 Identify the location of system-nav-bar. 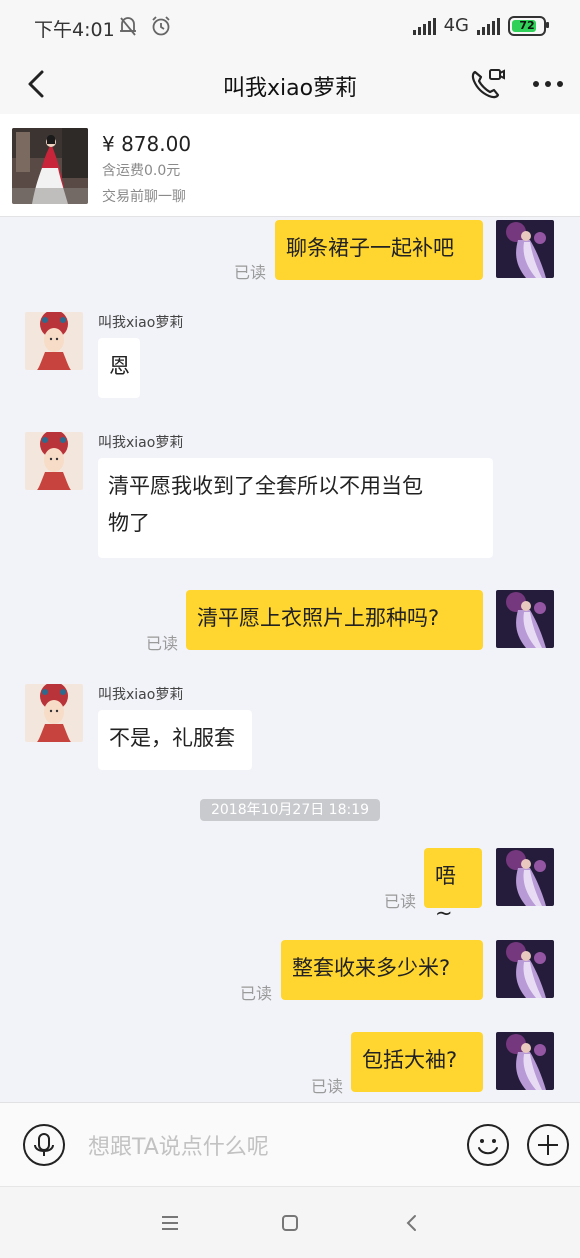
(290, 1222).